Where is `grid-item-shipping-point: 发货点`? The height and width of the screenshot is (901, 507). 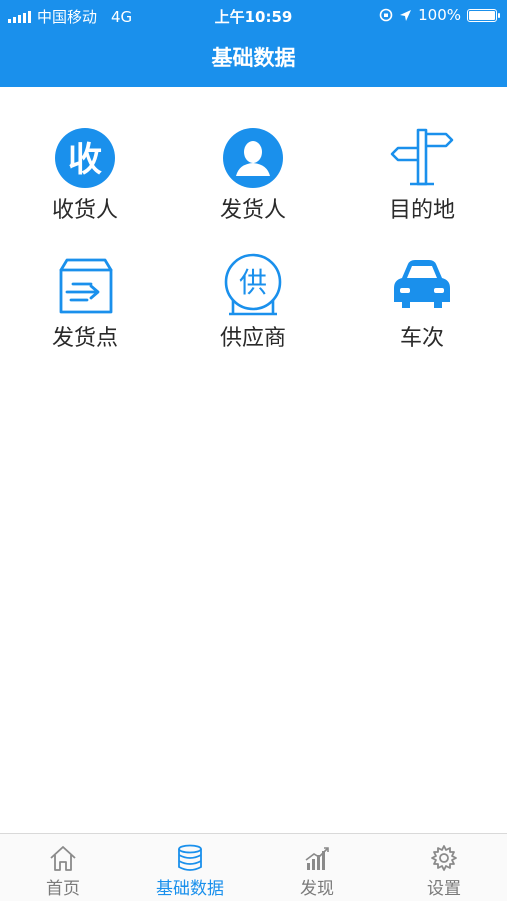
grid-item-shipping-point: 发货点 is located at coordinates (85, 300).